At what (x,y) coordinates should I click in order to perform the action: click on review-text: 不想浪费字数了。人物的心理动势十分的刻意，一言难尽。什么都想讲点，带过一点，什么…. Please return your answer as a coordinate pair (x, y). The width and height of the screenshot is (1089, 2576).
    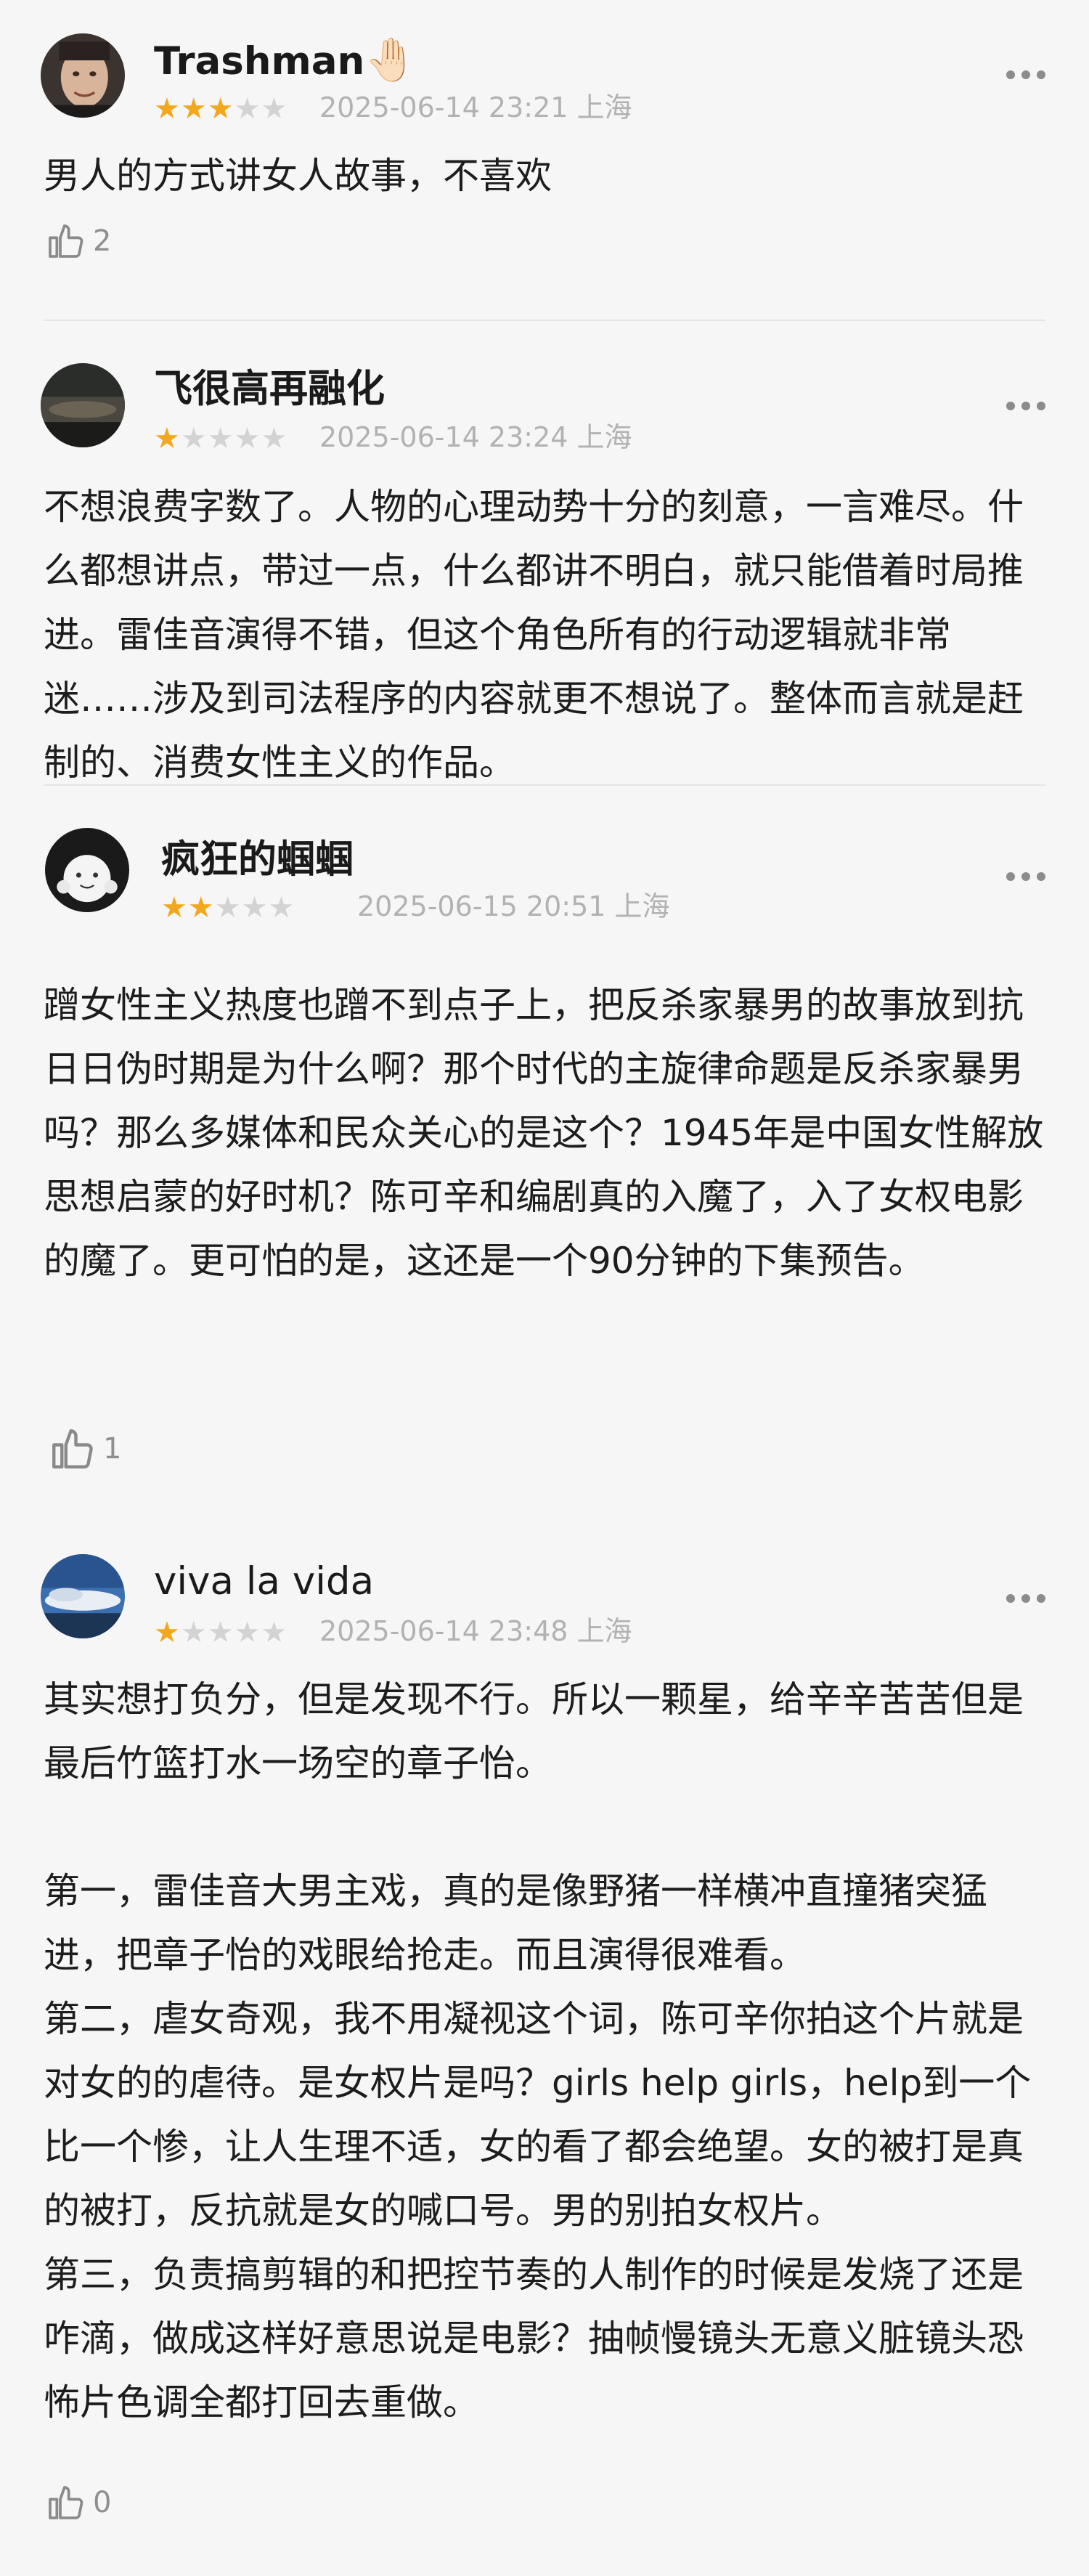
    Looking at the image, I should click on (534, 635).